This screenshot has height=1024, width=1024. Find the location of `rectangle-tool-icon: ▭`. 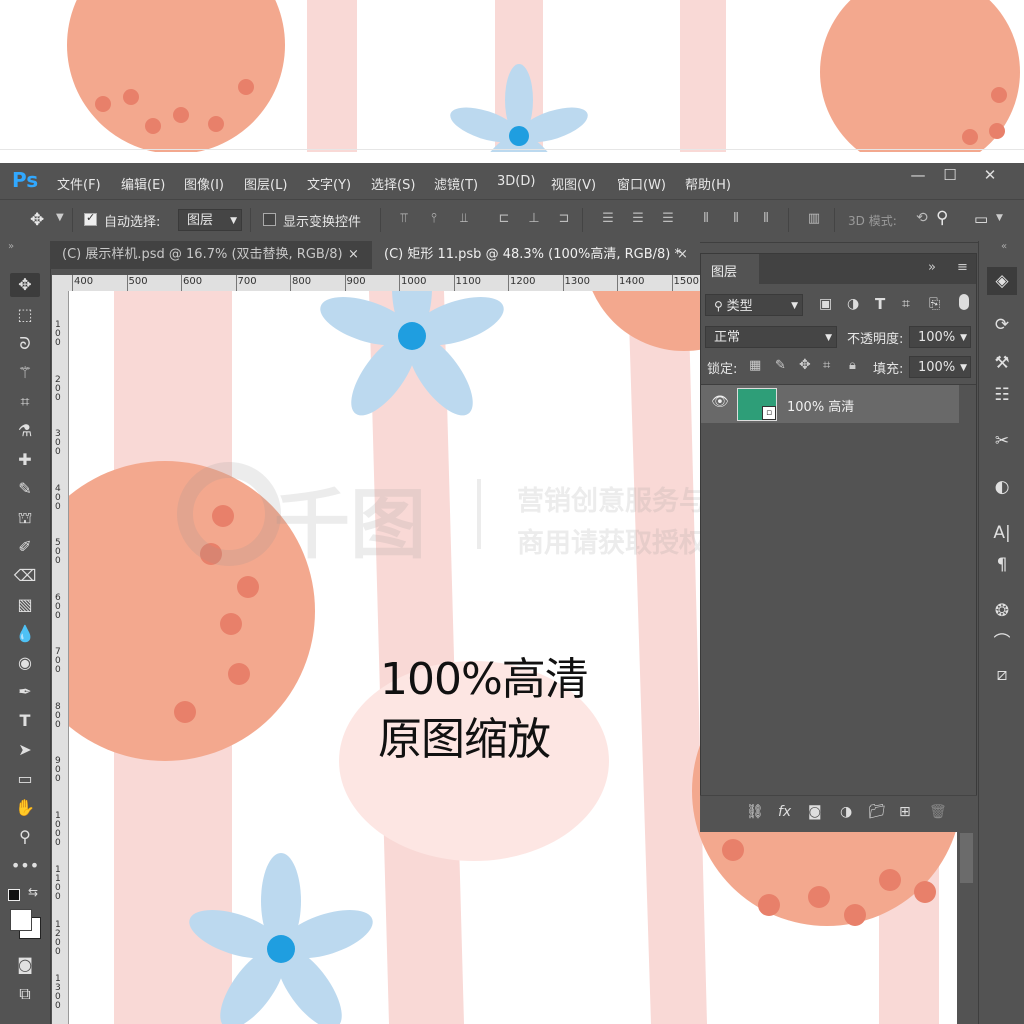

rectangle-tool-icon: ▭ is located at coordinates (25, 779).